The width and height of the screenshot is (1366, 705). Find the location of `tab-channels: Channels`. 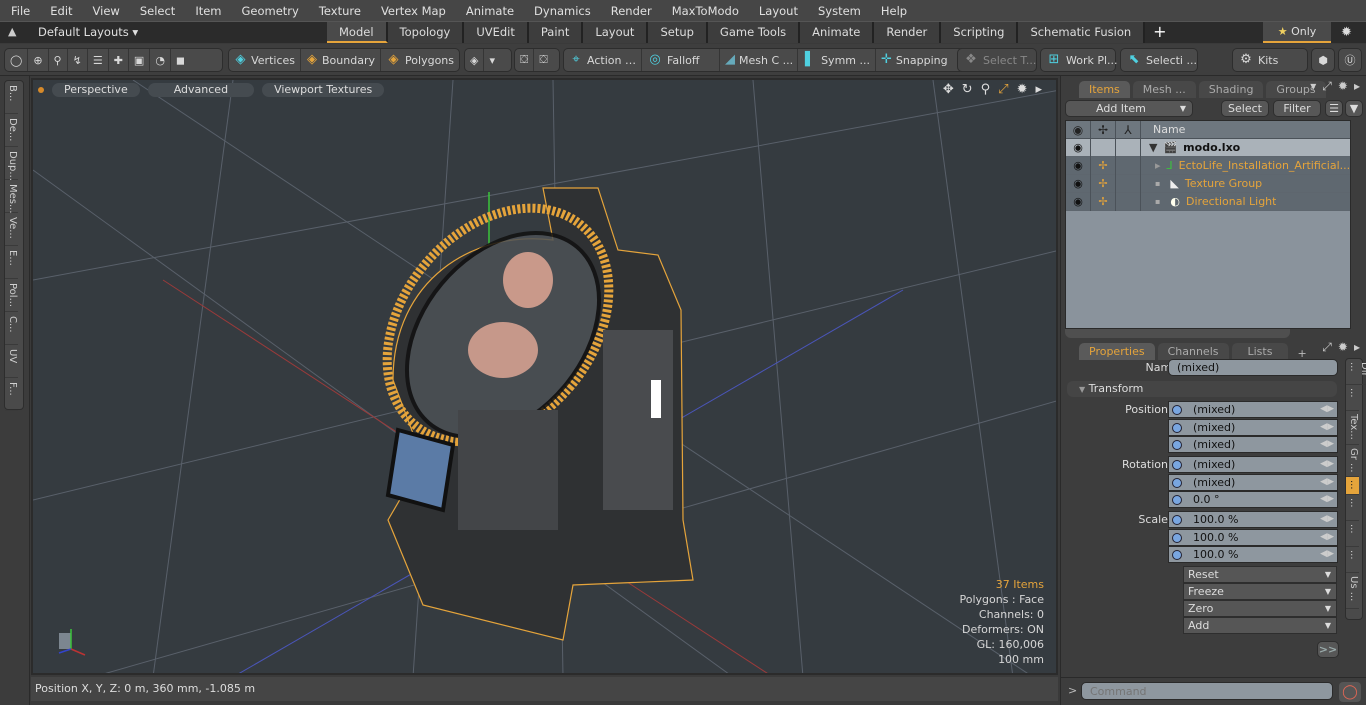

tab-channels: Channels is located at coordinates (1193, 351).